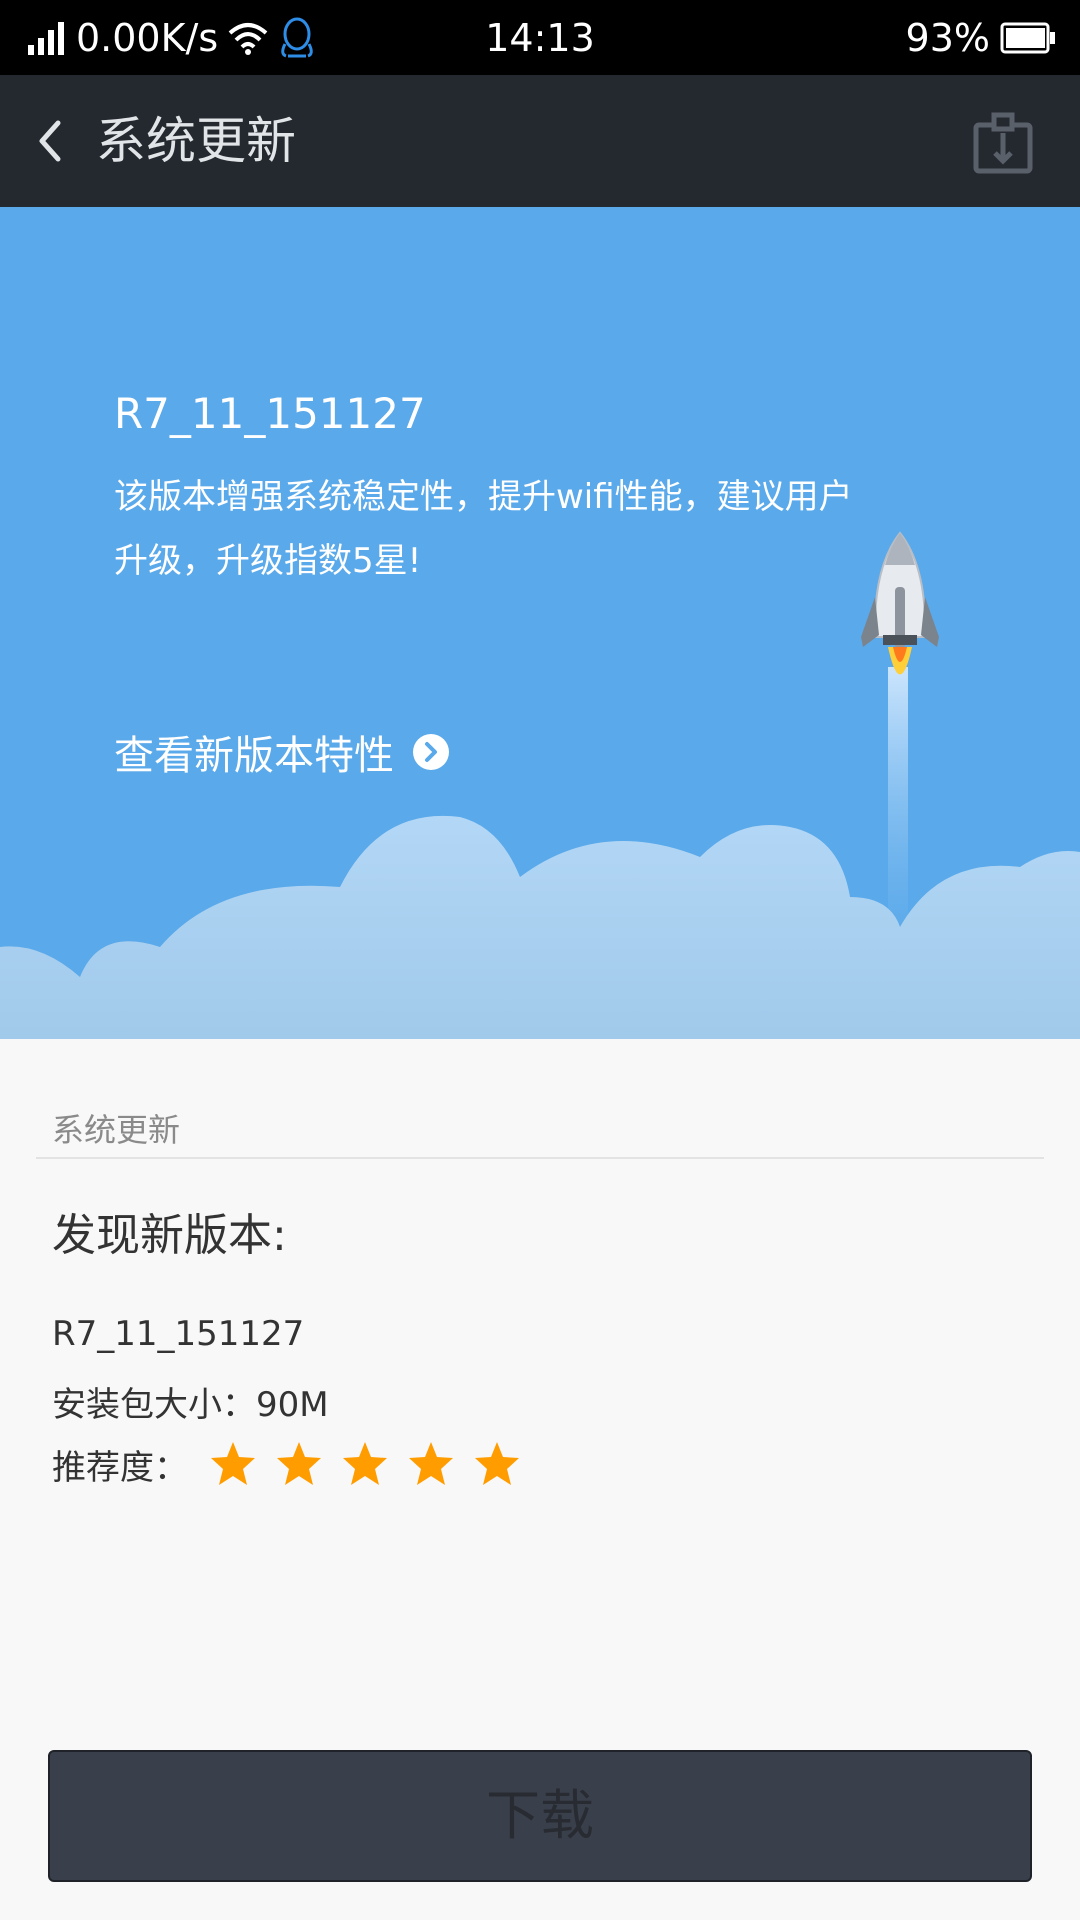 The image size is (1080, 1920). Describe the element at coordinates (270, 413) in the screenshot. I see `hero-version: R7_11_151127` at that location.